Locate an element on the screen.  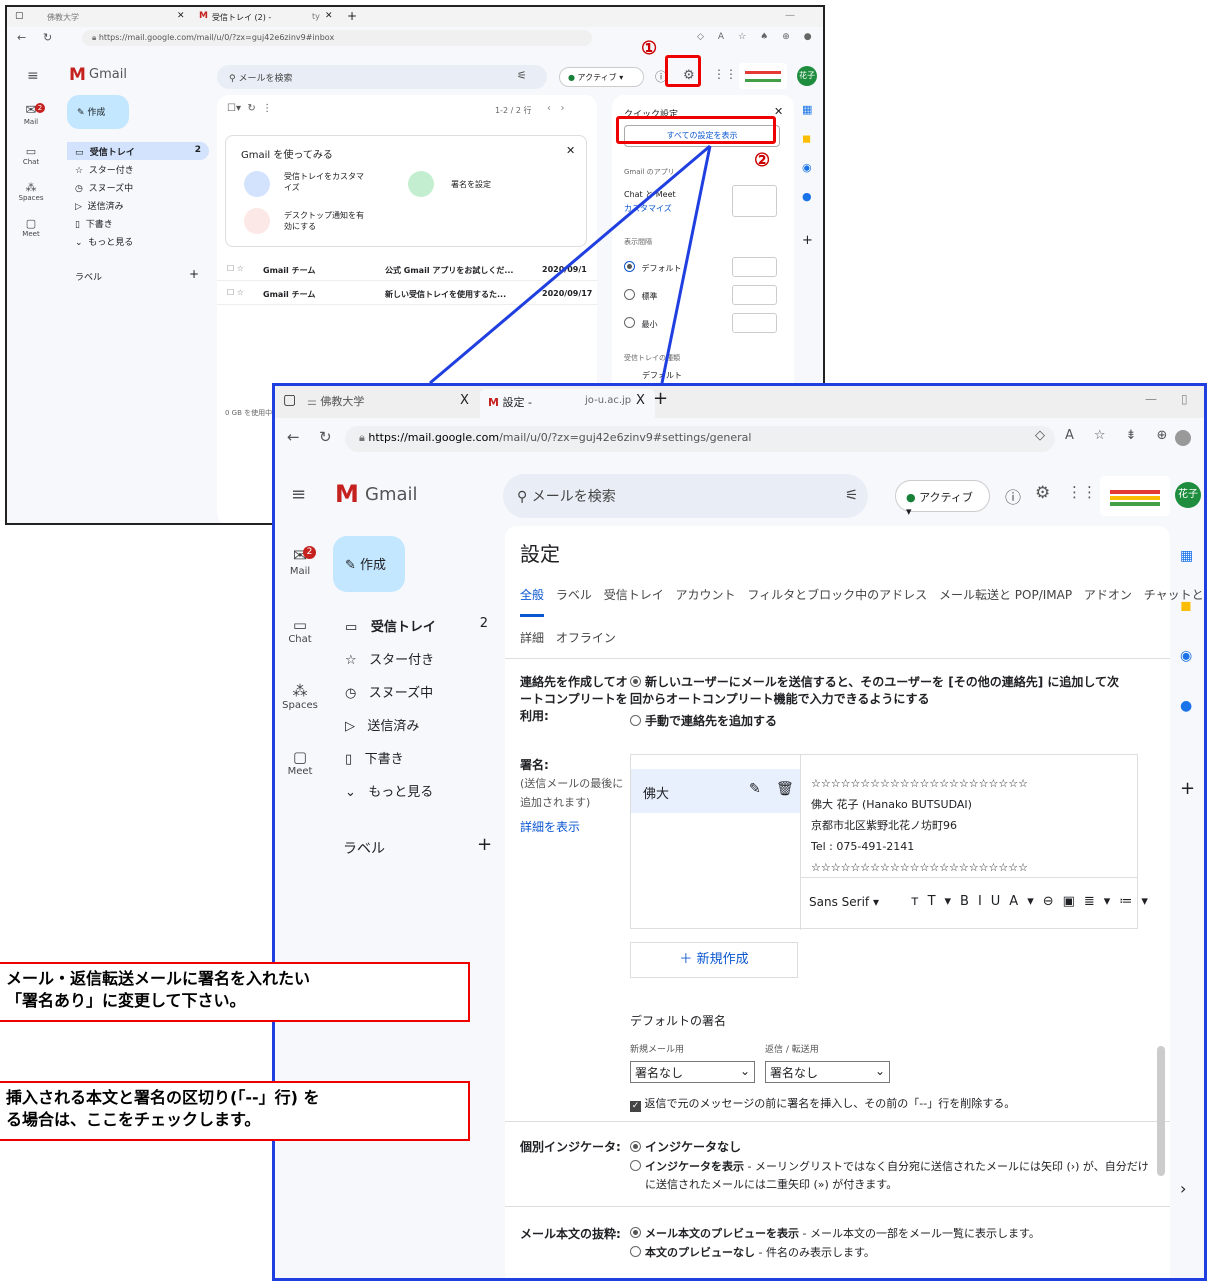
tab-filters: フィルタとブロック中のアドレス is located at coordinates (837, 595).